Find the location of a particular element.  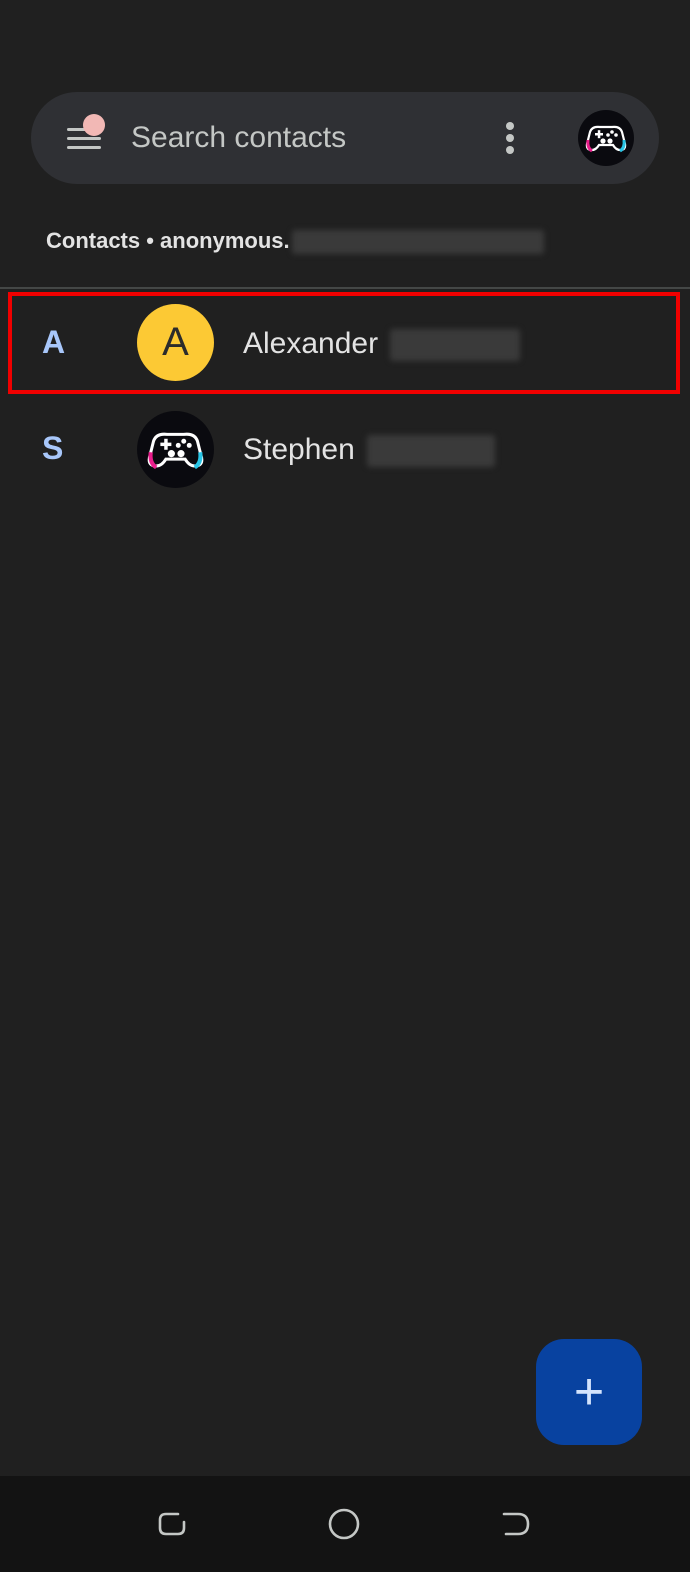

add-contact-button: + is located at coordinates (589, 1392).